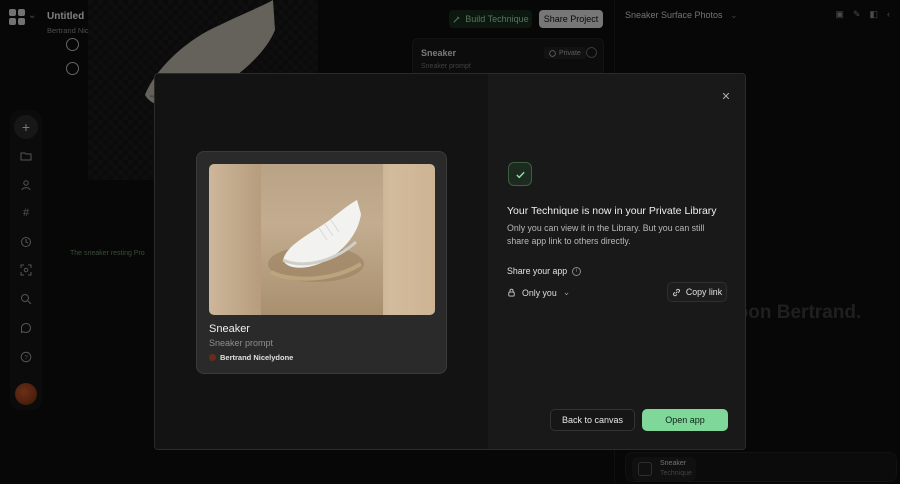 This screenshot has height=484, width=900. Describe the element at coordinates (726, 96) in the screenshot. I see `close-icon: ✕` at that location.